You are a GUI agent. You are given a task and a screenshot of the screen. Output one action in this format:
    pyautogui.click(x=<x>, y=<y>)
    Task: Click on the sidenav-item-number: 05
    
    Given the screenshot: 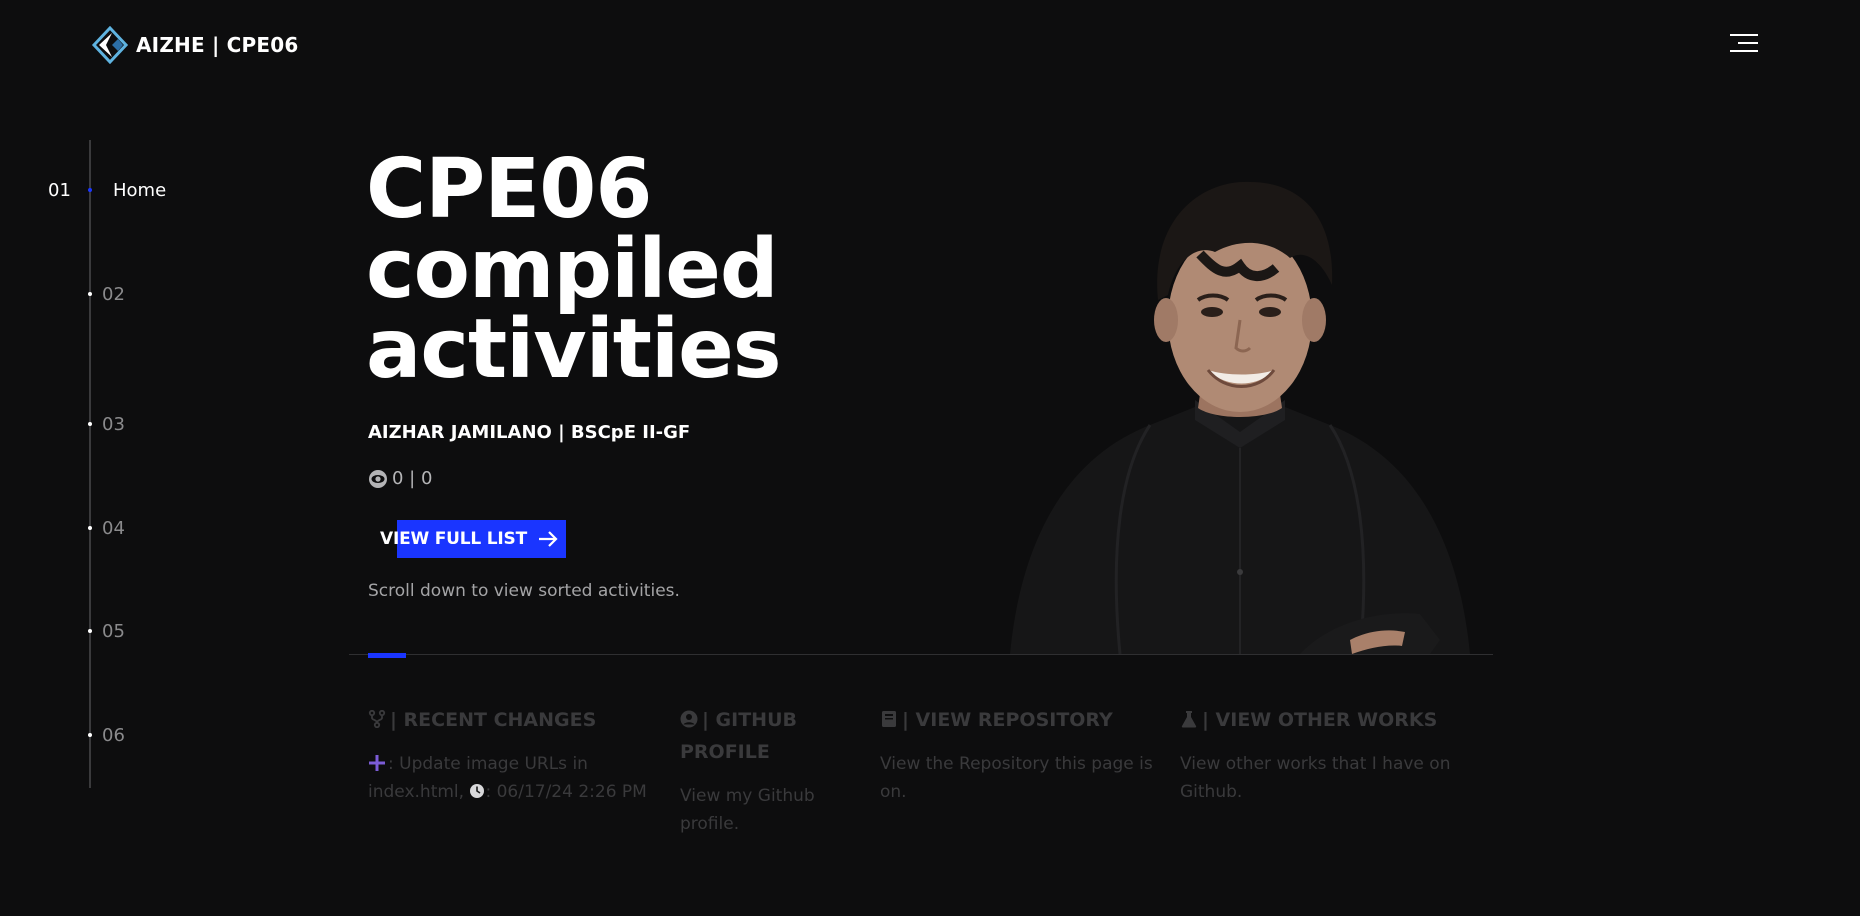 What is the action you would take?
    pyautogui.click(x=113, y=631)
    